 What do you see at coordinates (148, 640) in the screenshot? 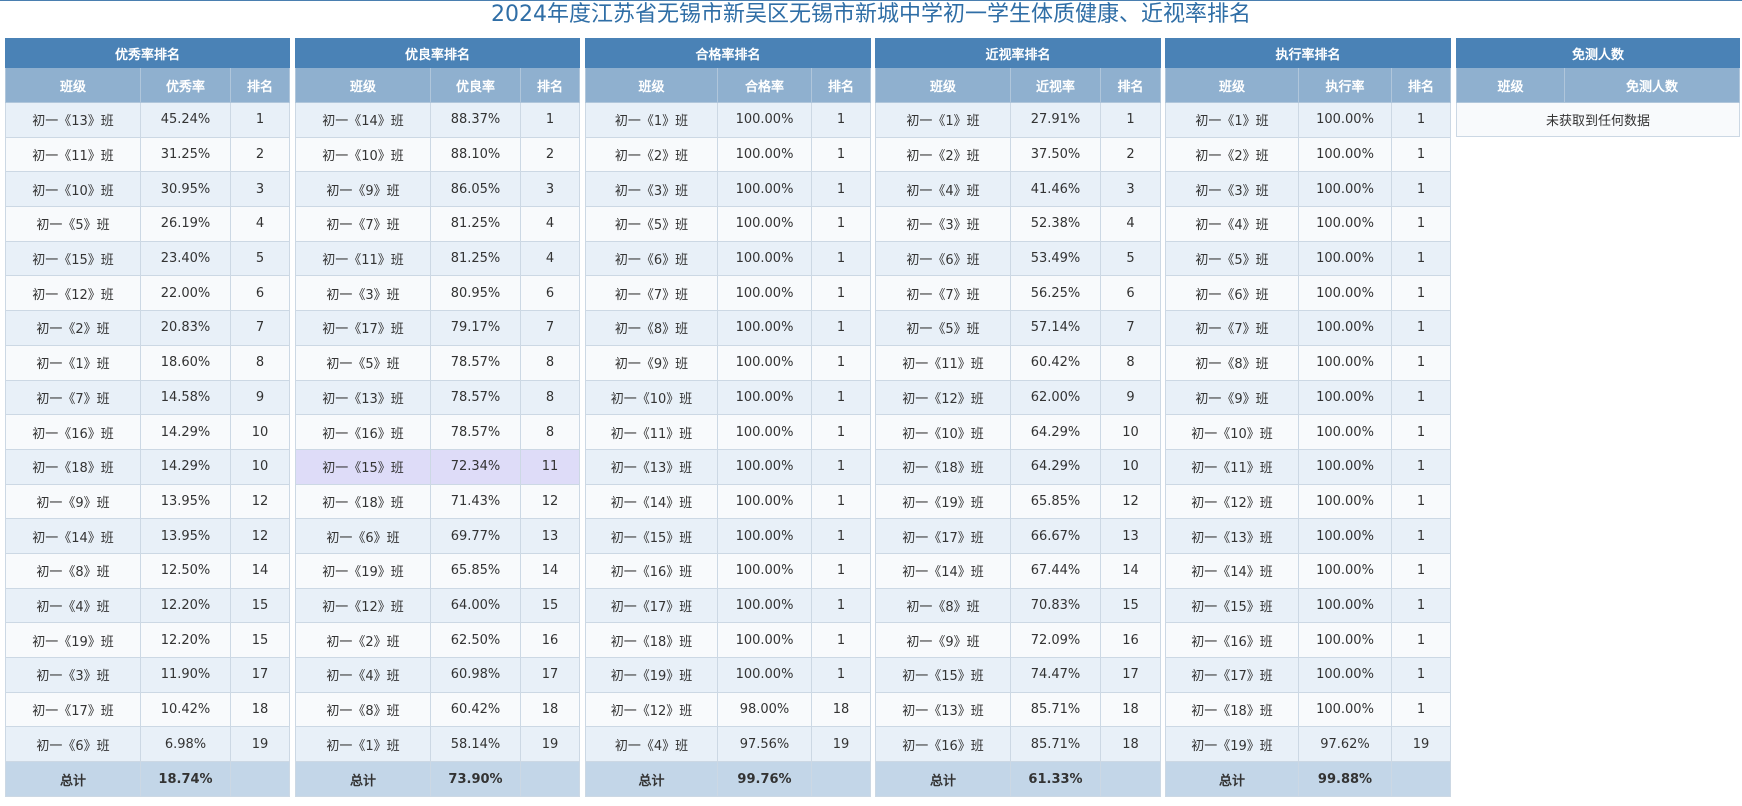
I see `table-row: 初一《19》班 12.20% 15` at bounding box center [148, 640].